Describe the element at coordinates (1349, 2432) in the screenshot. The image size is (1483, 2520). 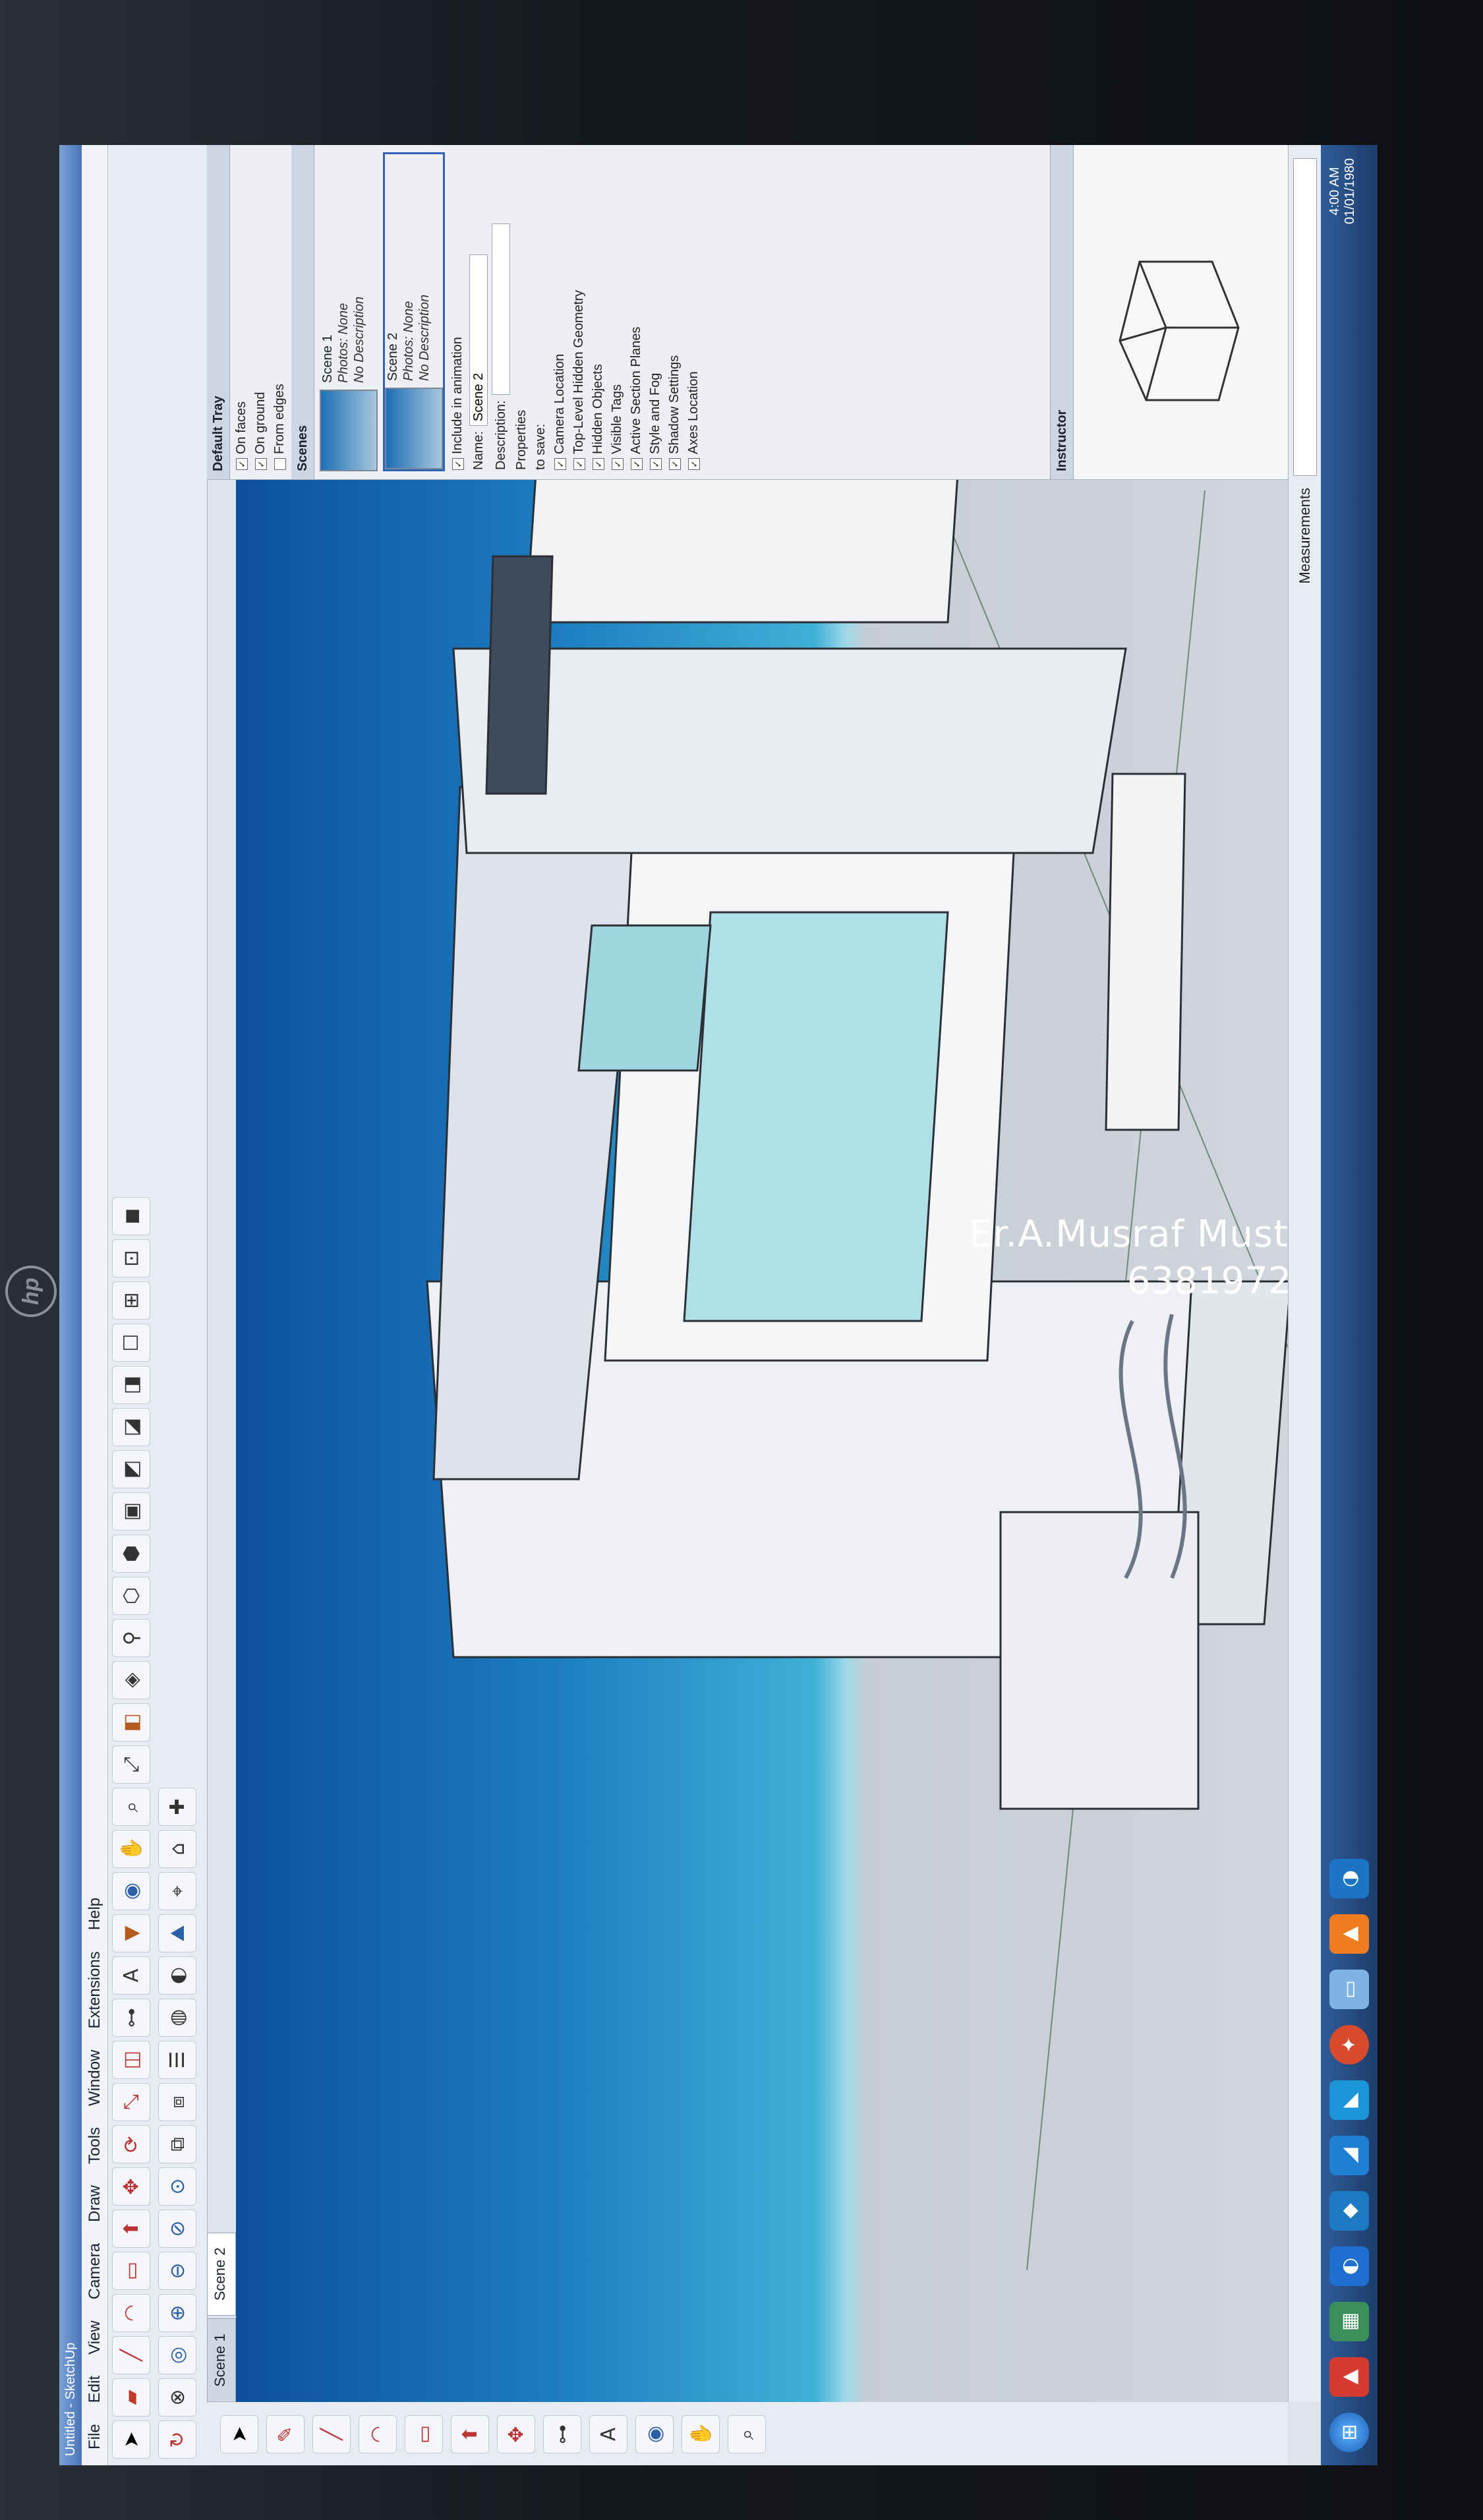
I see `start-button-icon: ⊞` at that location.